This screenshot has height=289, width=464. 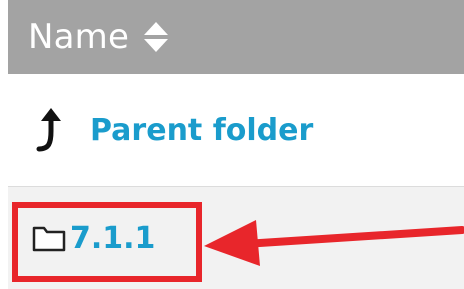 What do you see at coordinates (107, 242) in the screenshot?
I see `highlight-box` at bounding box center [107, 242].